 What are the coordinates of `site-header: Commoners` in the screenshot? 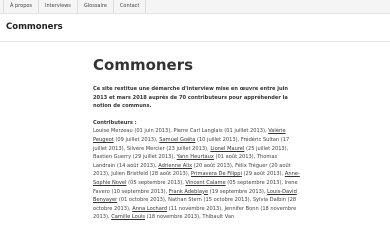 It's located at (195, 28).